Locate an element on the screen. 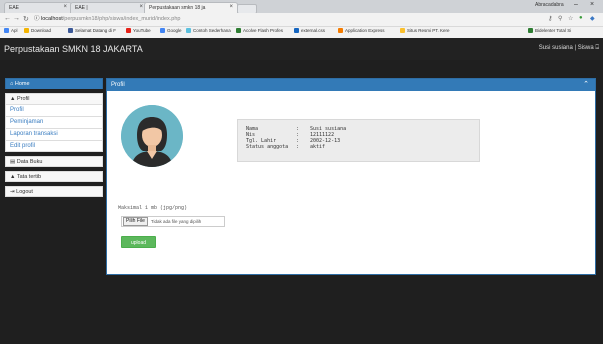  file-status-text: Tidak ada file yang dipilih is located at coordinates (176, 221).